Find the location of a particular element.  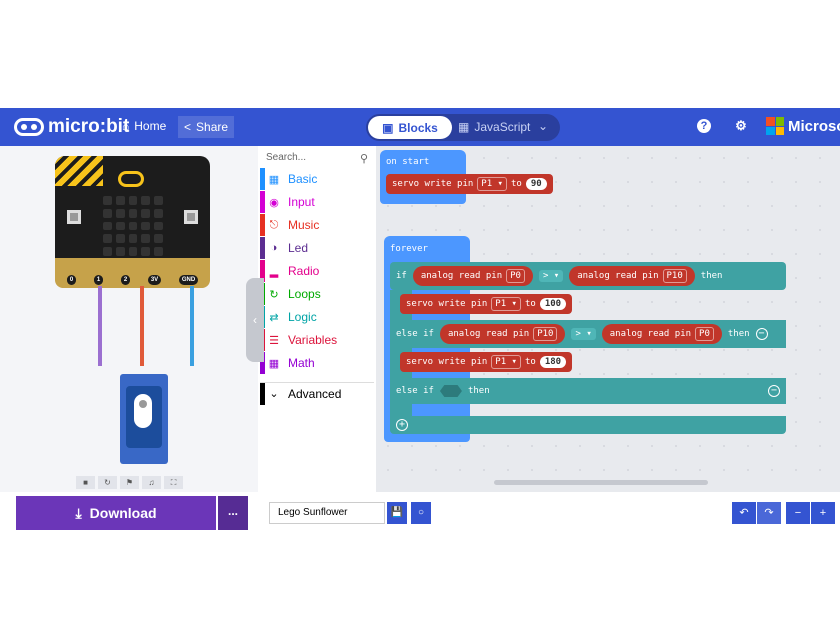

calculator-icon: ▦ is located at coordinates (274, 363).